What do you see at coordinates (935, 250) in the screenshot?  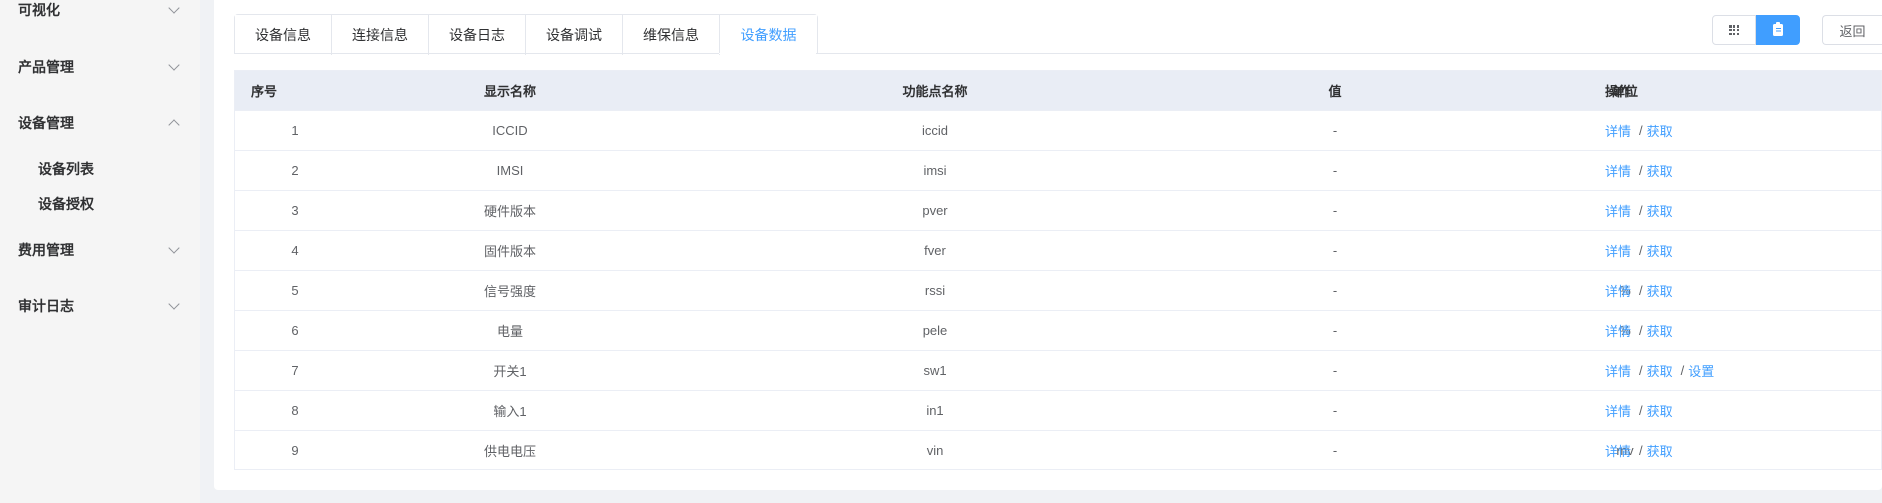 I see `cell-key: fver` at bounding box center [935, 250].